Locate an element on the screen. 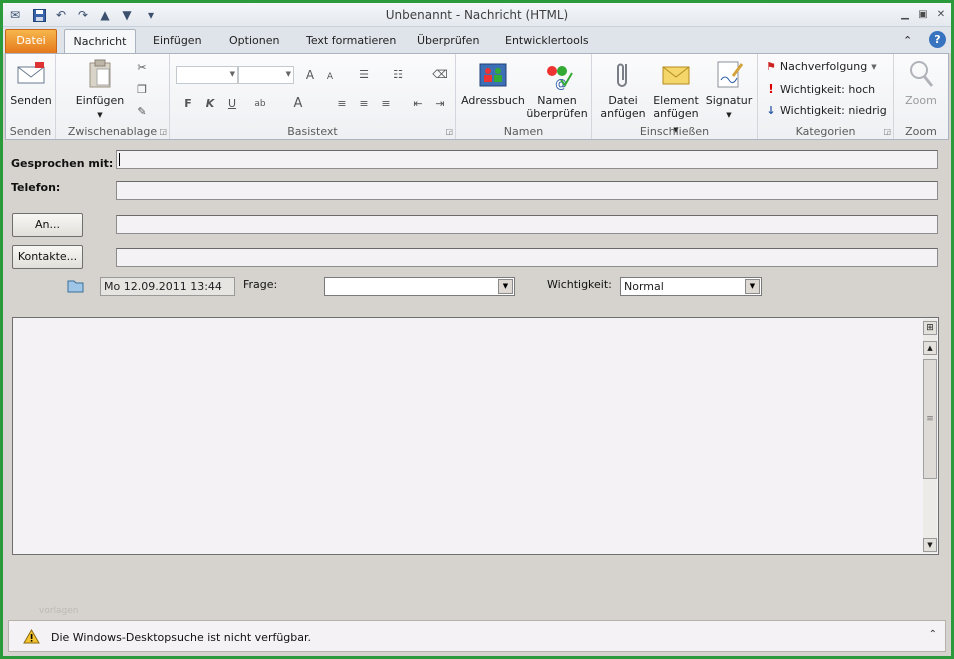 The width and height of the screenshot is (954, 659). spoken-with-field is located at coordinates (527, 159).